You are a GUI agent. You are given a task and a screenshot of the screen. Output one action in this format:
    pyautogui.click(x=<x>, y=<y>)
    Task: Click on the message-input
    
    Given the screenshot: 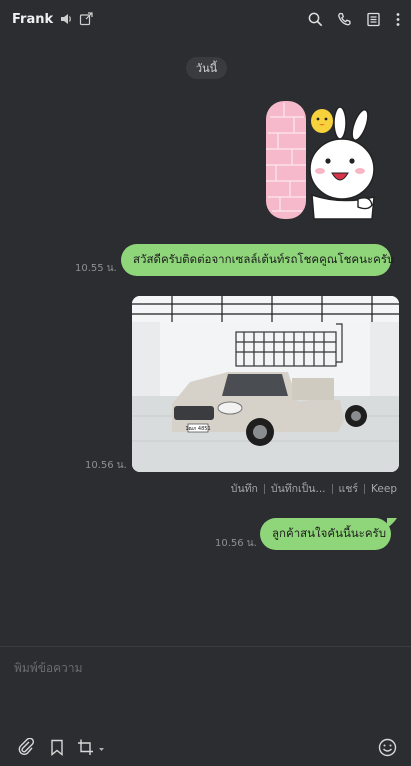 What is the action you would take?
    pyautogui.click(x=204, y=668)
    